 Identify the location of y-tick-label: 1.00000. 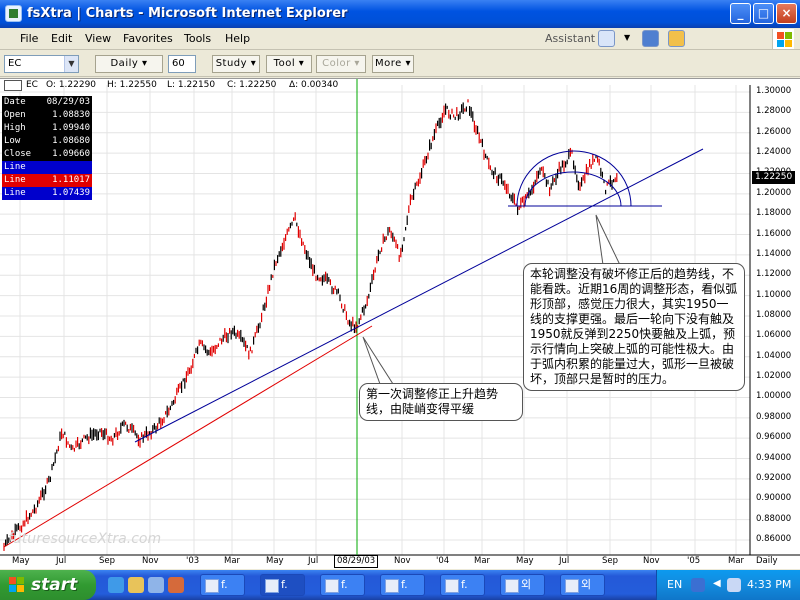
(774, 396).